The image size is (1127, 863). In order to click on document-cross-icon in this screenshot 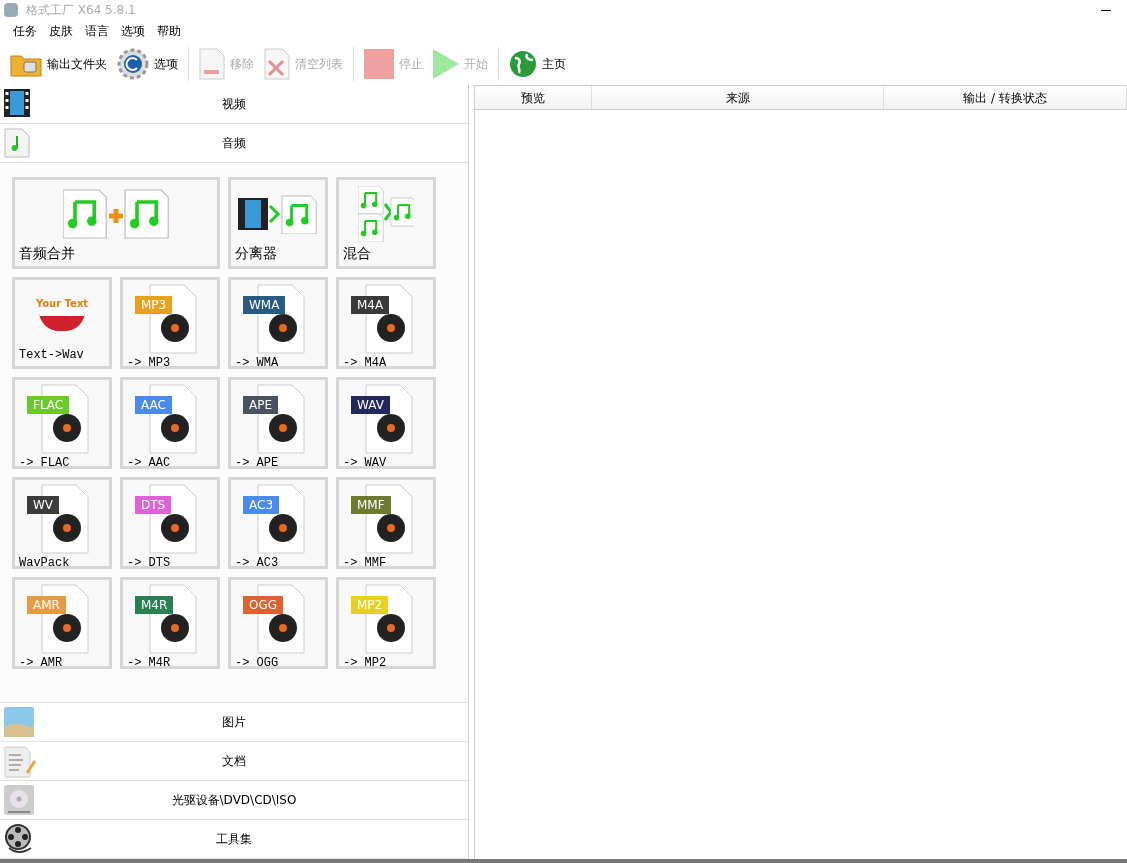, I will do `click(277, 63)`.